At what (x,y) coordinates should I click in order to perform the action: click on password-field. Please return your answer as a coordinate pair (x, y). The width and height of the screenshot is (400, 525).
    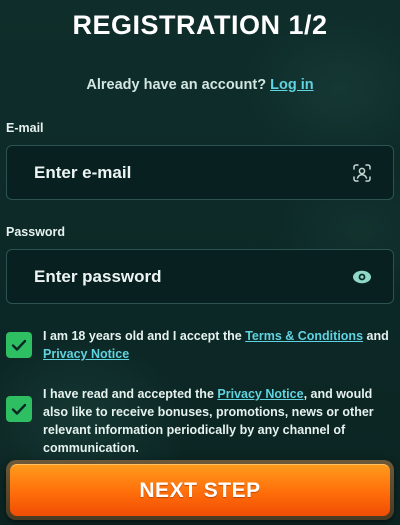
    Looking at the image, I should click on (184, 276).